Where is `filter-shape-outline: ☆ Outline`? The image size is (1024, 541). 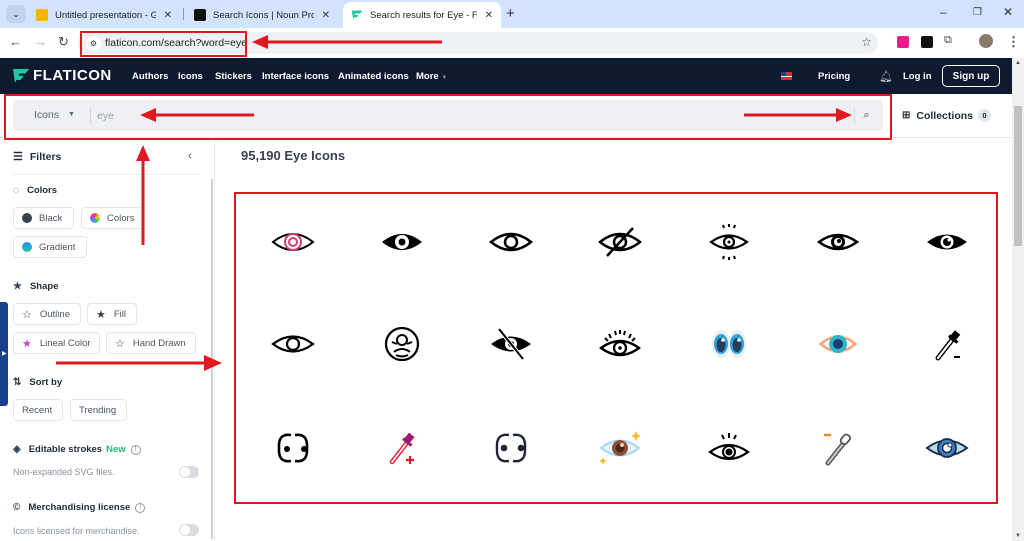
filter-shape-outline: ☆ Outline is located at coordinates (47, 314).